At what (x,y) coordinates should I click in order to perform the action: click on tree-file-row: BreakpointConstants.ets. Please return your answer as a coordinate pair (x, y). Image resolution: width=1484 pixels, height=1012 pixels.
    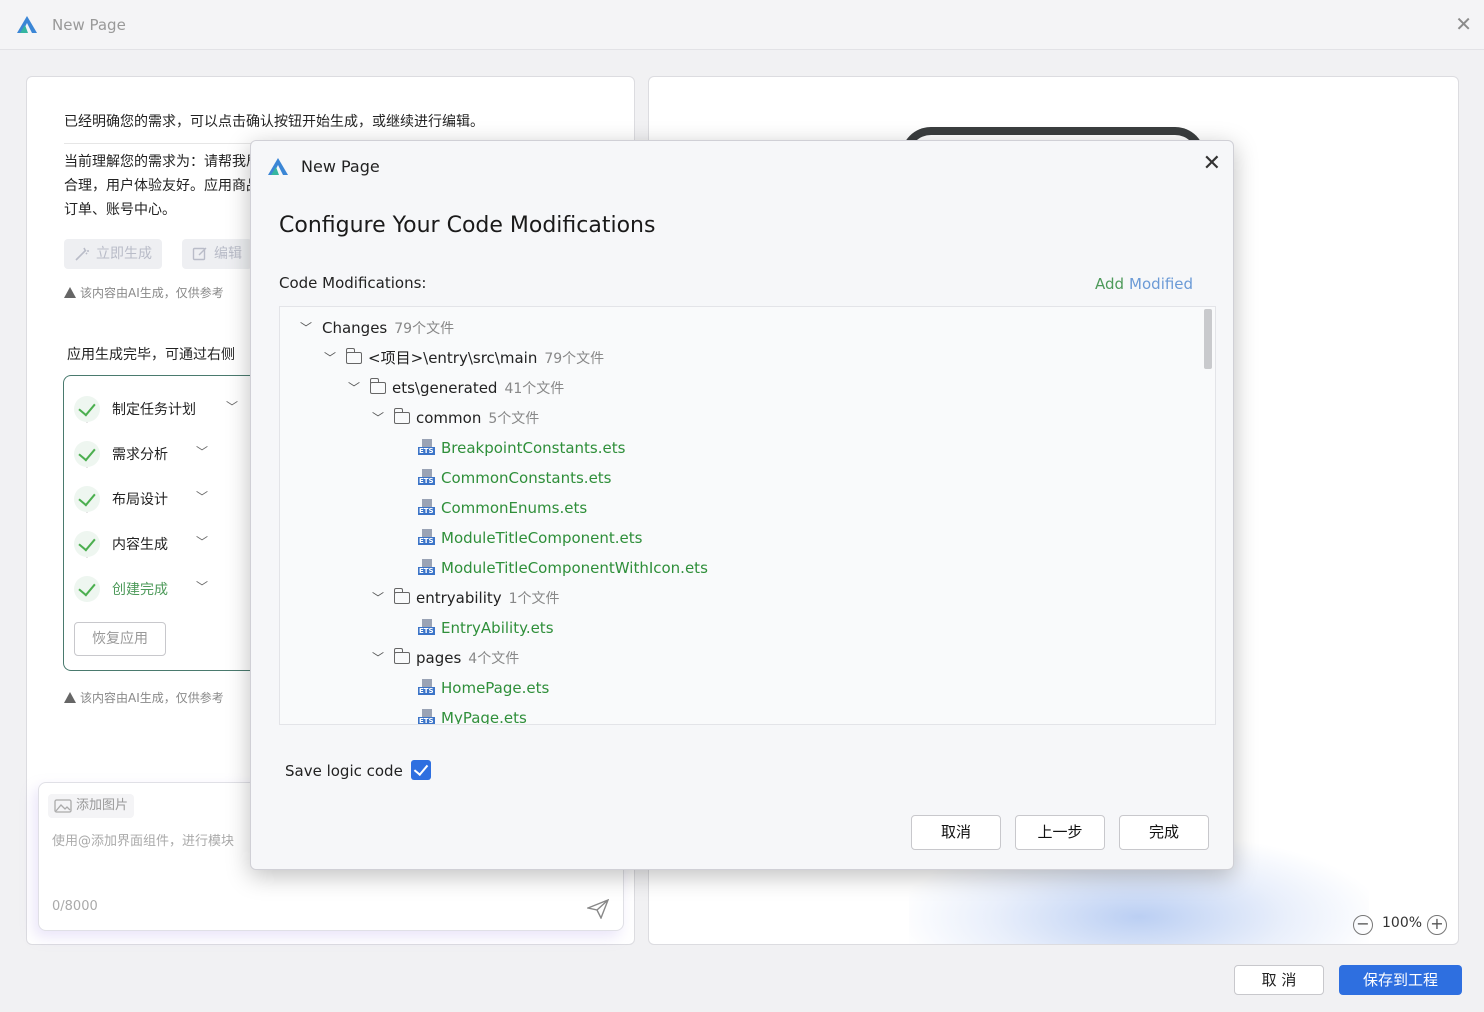
    Looking at the image, I should click on (521, 448).